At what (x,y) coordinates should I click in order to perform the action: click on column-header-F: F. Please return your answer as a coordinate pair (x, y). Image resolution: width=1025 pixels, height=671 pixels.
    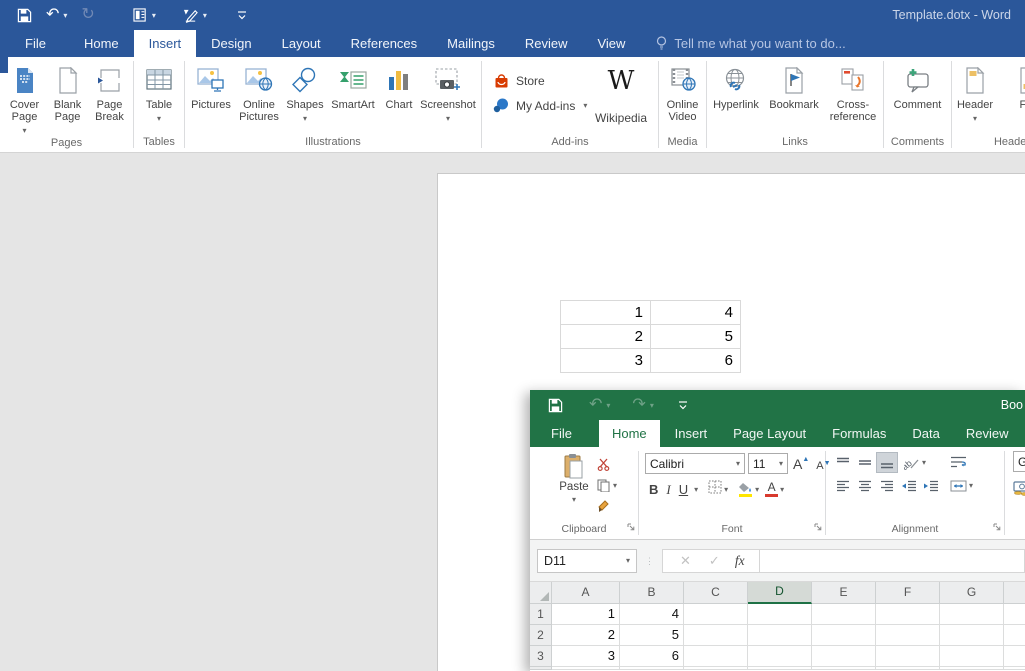
    Looking at the image, I should click on (908, 593).